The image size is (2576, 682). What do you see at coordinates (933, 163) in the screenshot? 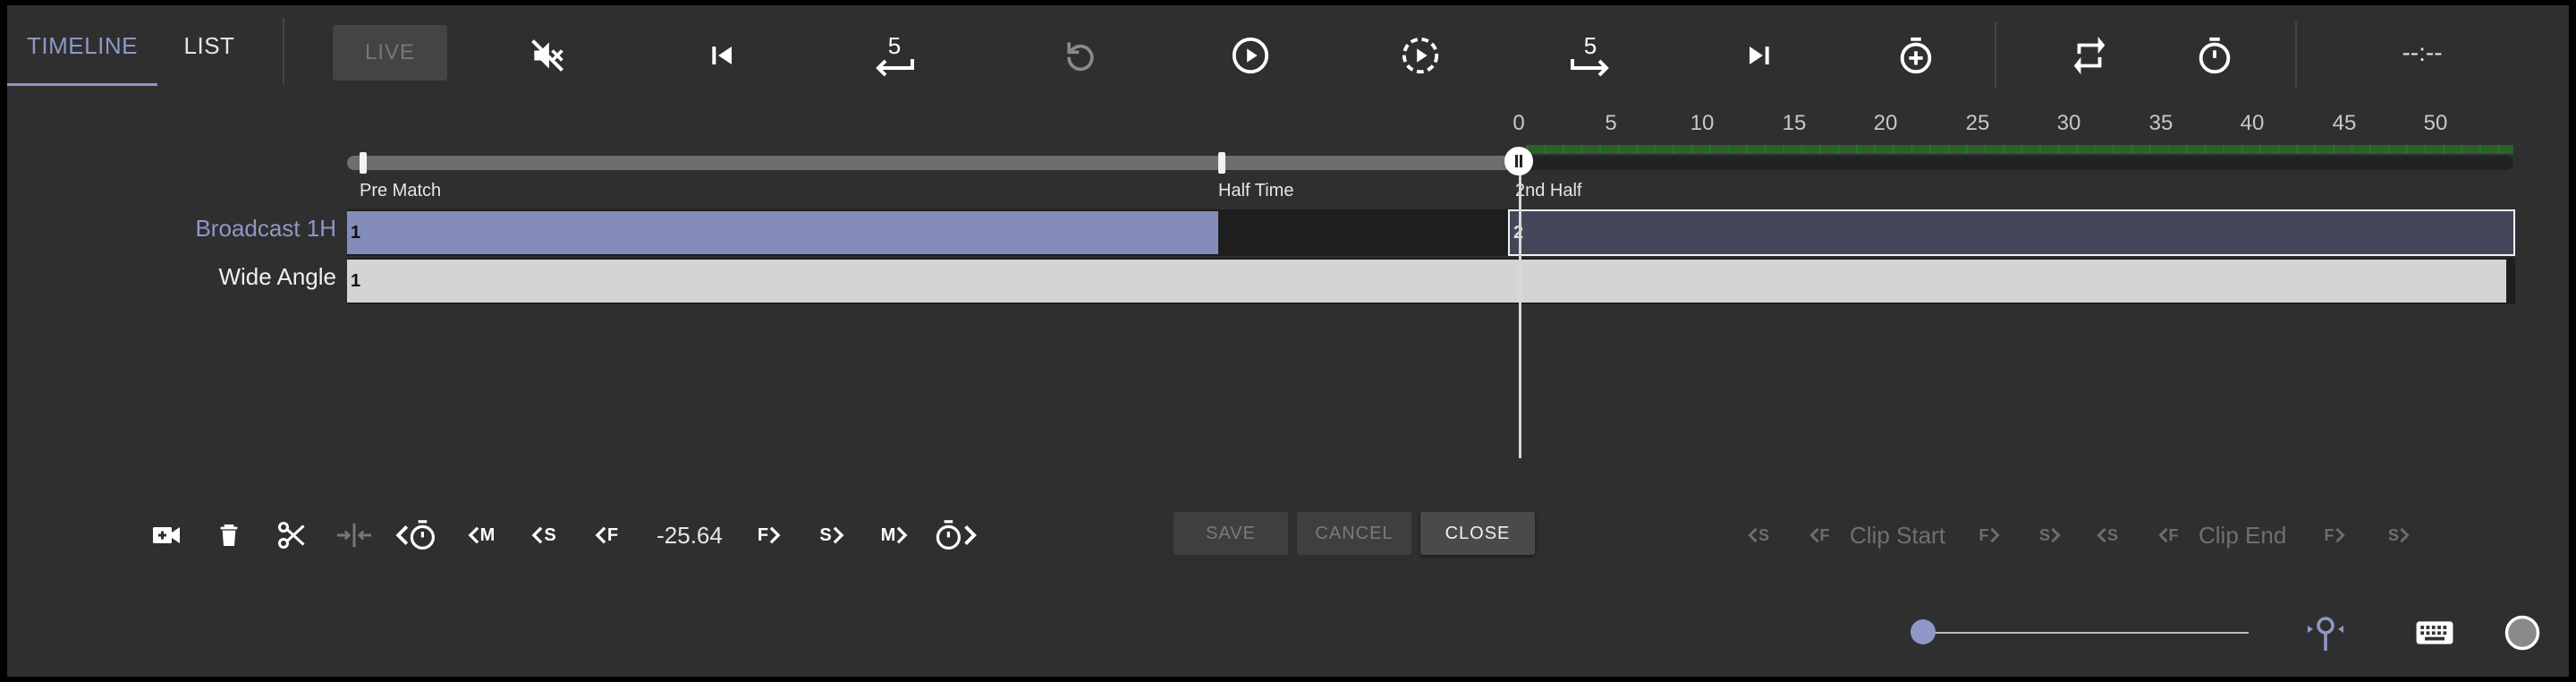
I see `scrub-track` at bounding box center [933, 163].